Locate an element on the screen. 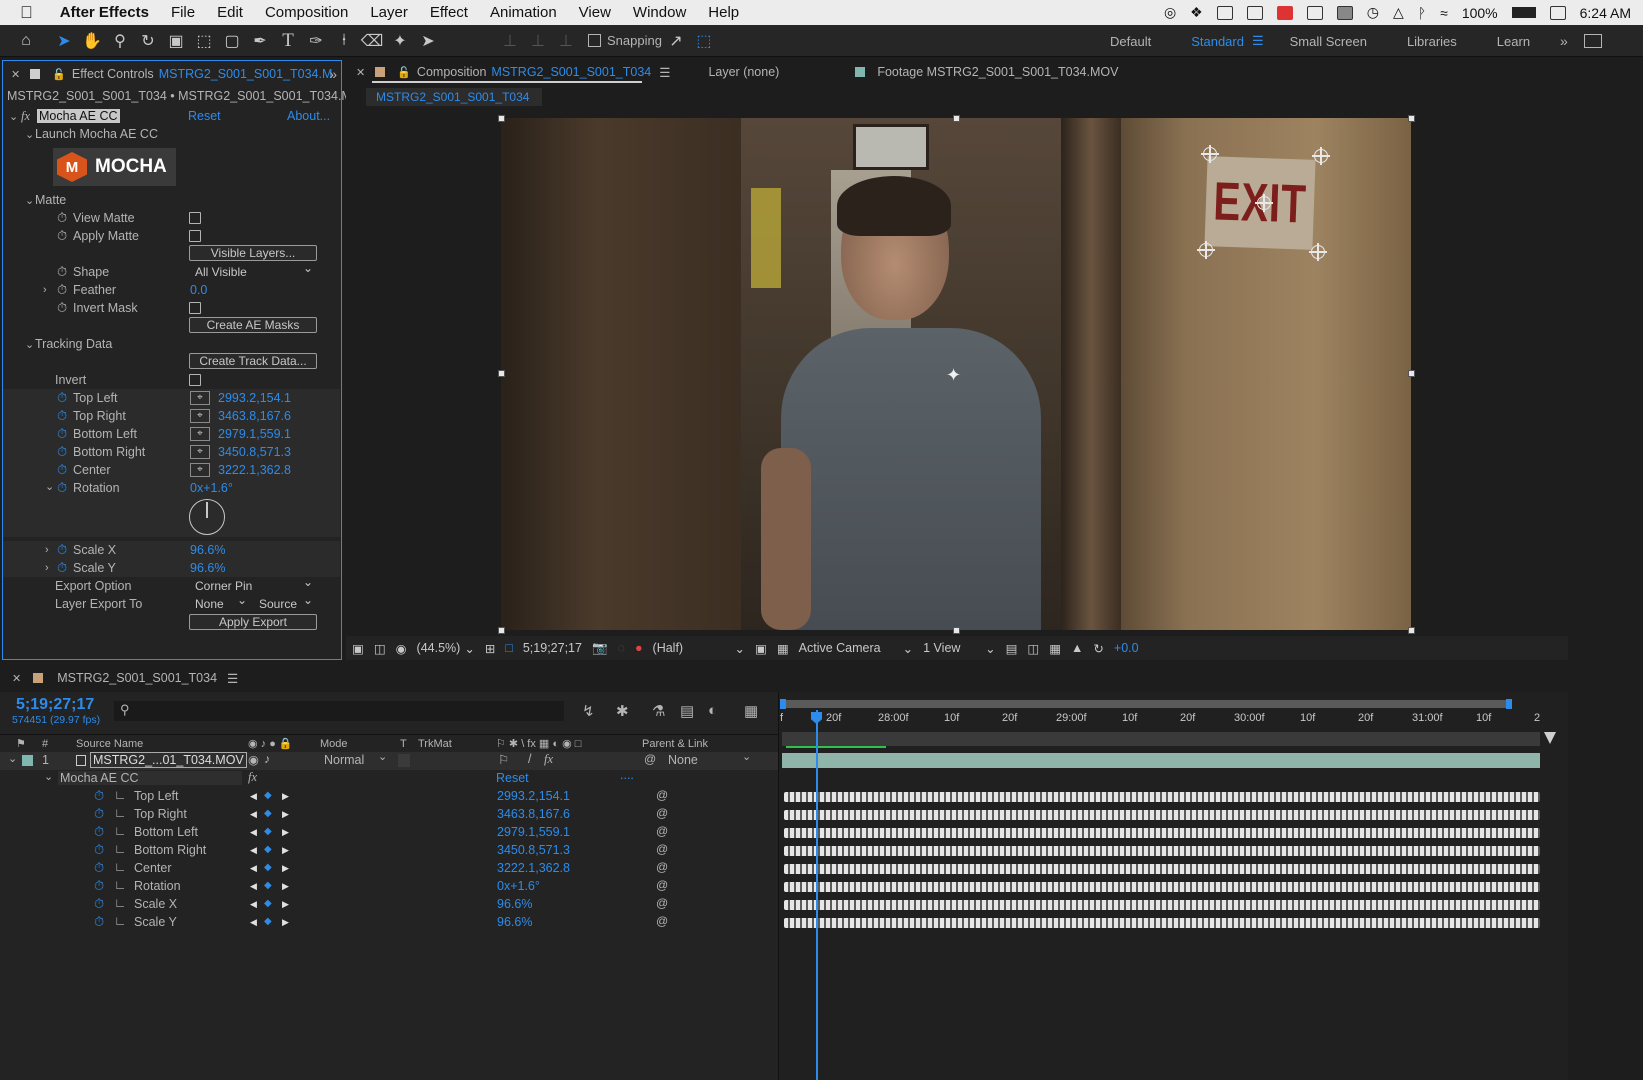 Image resolution: width=1643 pixels, height=1080 pixels. prop-row-scale-y: ⏱ ∟ Scale Y ◀ ◆ ▶ 96.6% @ is located at coordinates (389, 923).